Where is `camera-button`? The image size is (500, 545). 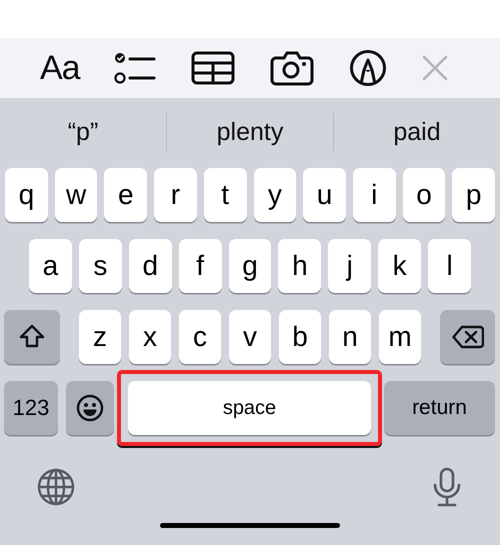
camera-button is located at coordinates (292, 68).